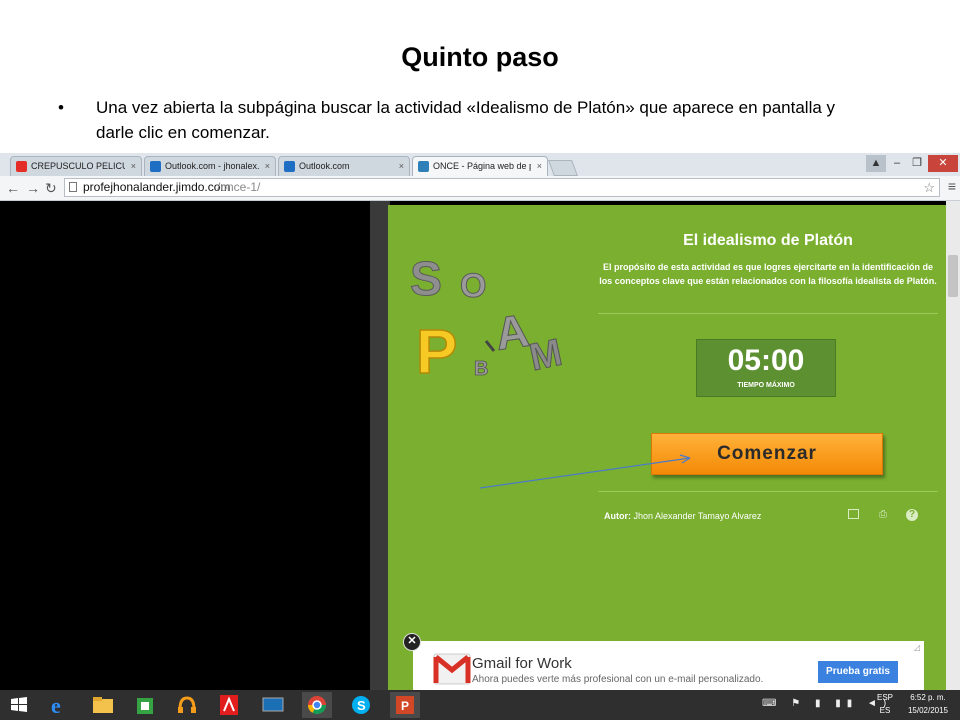  I want to click on timer-label: TIEMPO MÁXIMO, so click(766, 385).